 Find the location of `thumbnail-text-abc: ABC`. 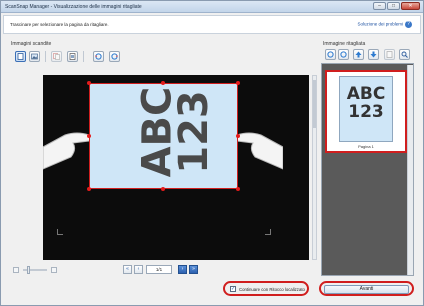

thumbnail-text-abc: ABC is located at coordinates (366, 94).